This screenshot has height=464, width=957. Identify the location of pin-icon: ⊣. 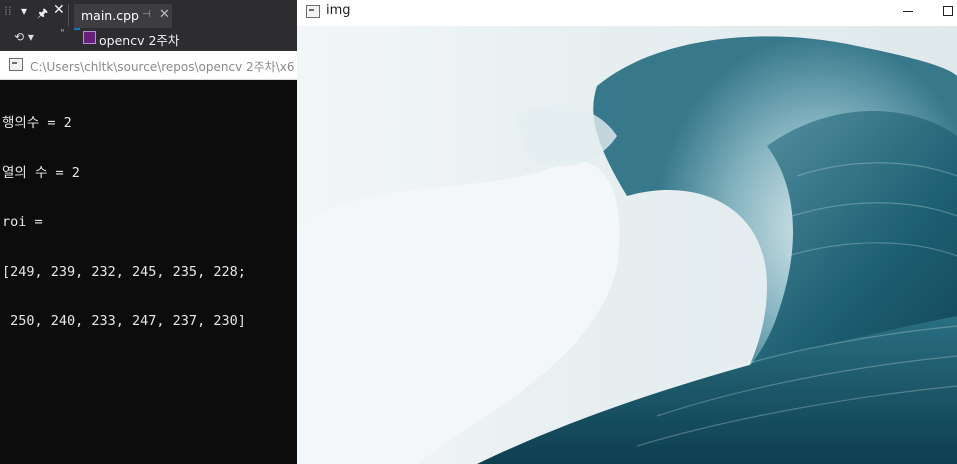
(146, 14).